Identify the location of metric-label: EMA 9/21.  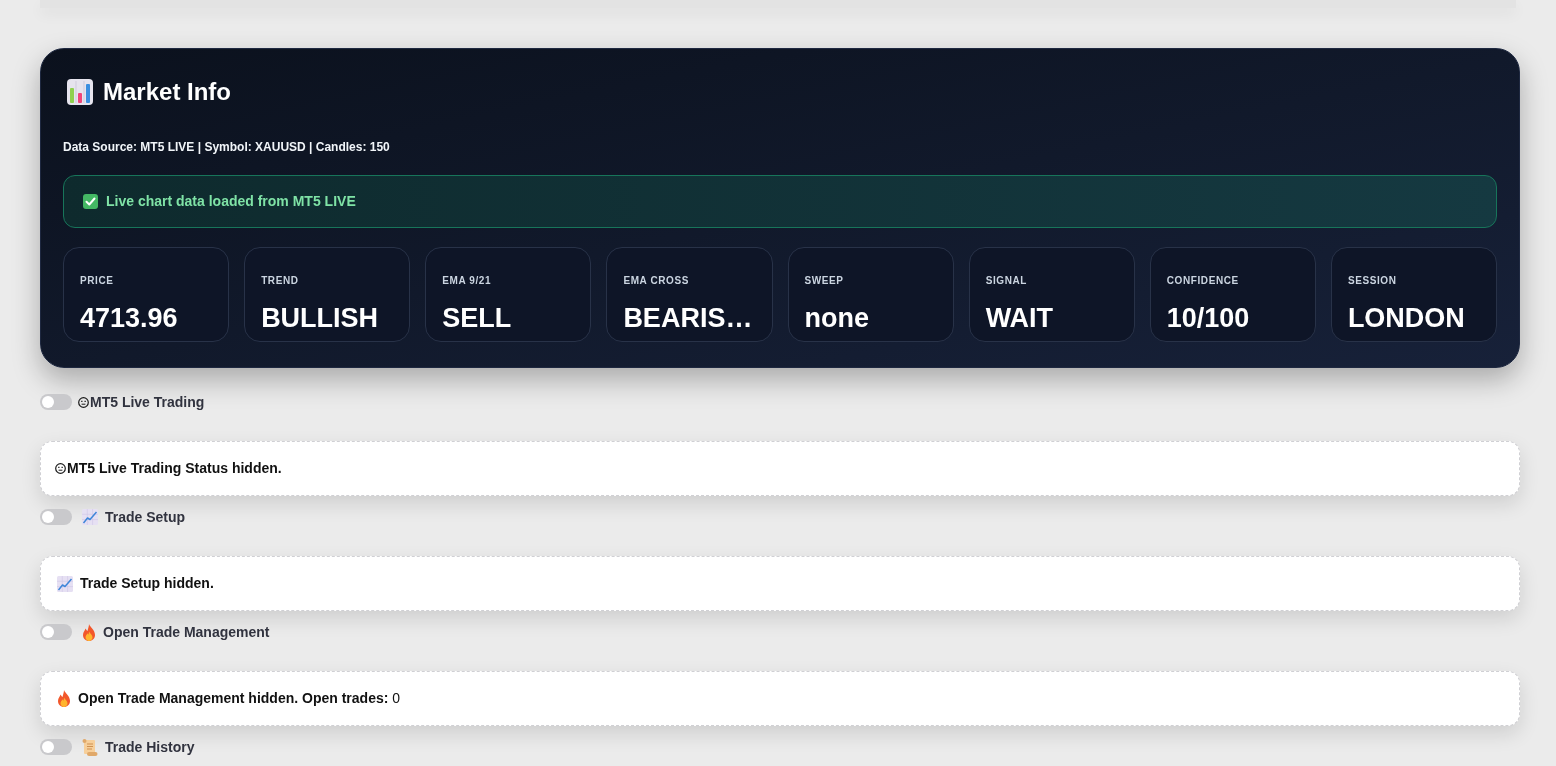
(467, 280).